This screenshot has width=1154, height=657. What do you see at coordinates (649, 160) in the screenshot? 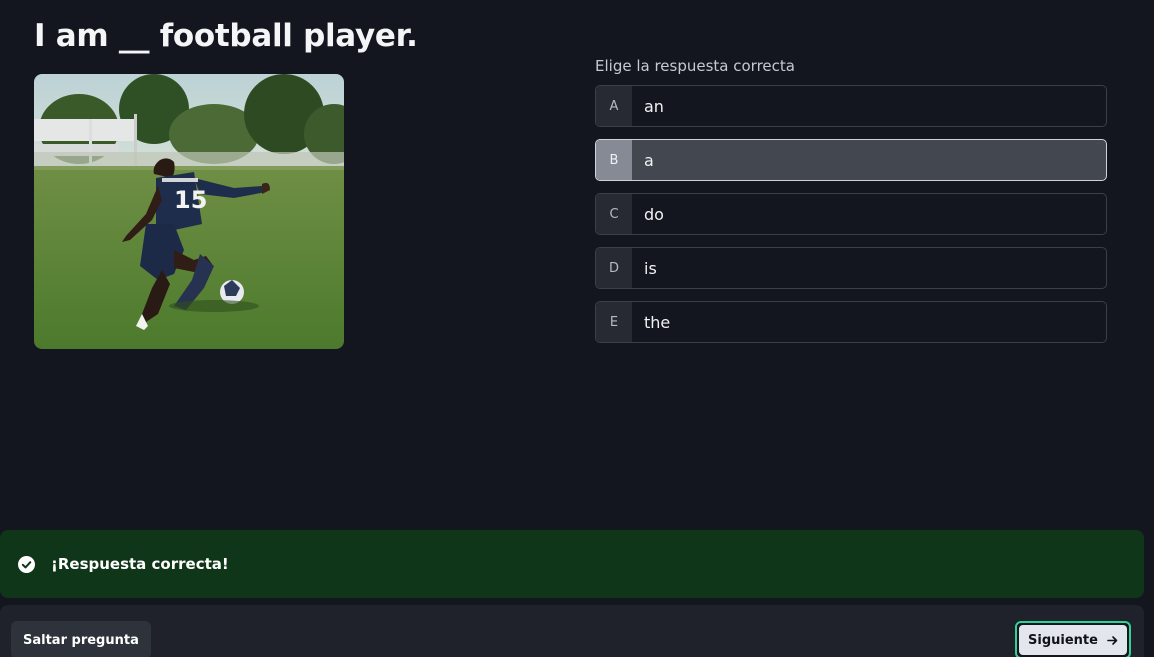
I see `option-text: a` at bounding box center [649, 160].